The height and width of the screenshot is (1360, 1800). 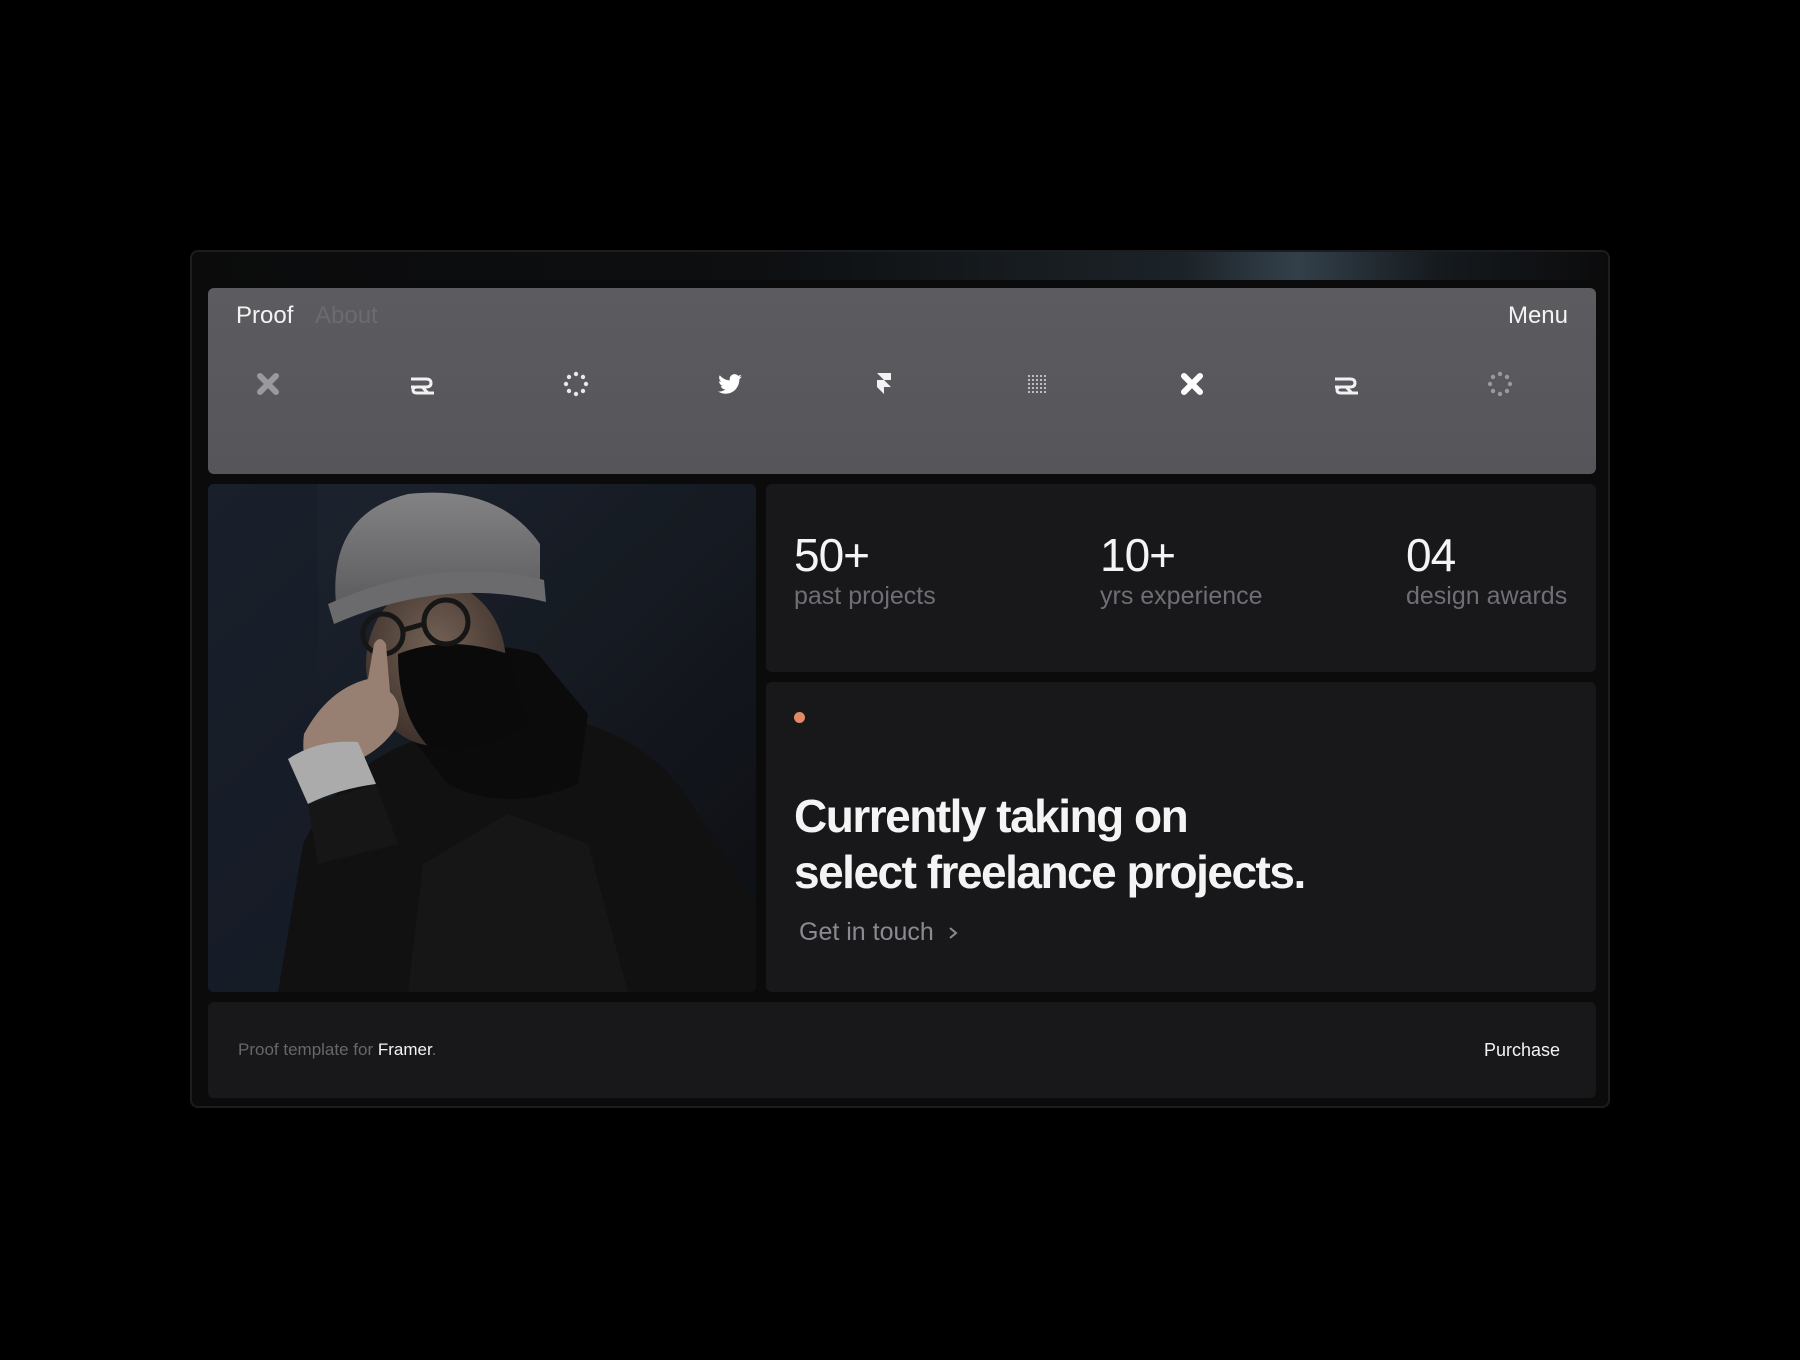 What do you see at coordinates (884, 384) in the screenshot?
I see `framer-logo-icon` at bounding box center [884, 384].